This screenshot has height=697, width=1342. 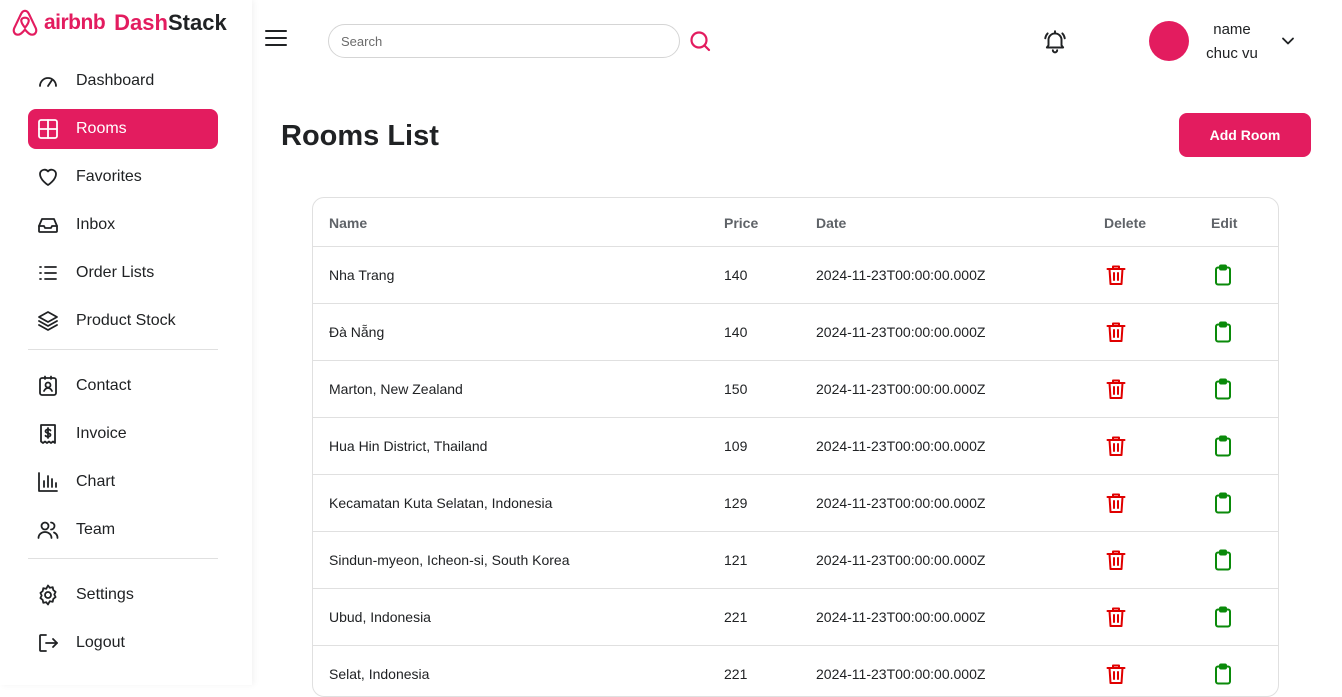 What do you see at coordinates (360, 136) in the screenshot?
I see `page-title: Rooms List` at bounding box center [360, 136].